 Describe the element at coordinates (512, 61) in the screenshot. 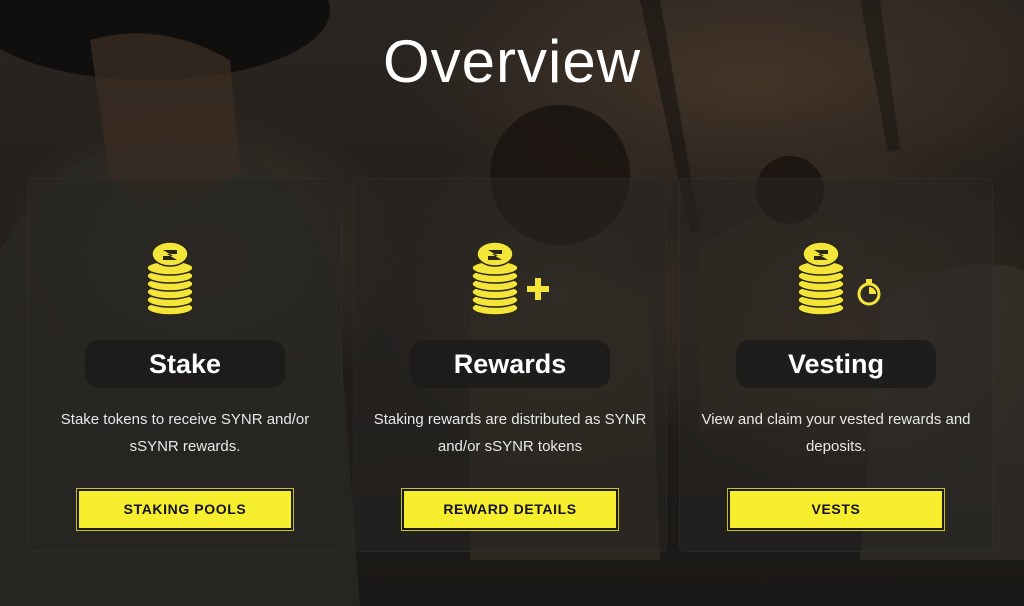

I see `page-title: Overview` at that location.